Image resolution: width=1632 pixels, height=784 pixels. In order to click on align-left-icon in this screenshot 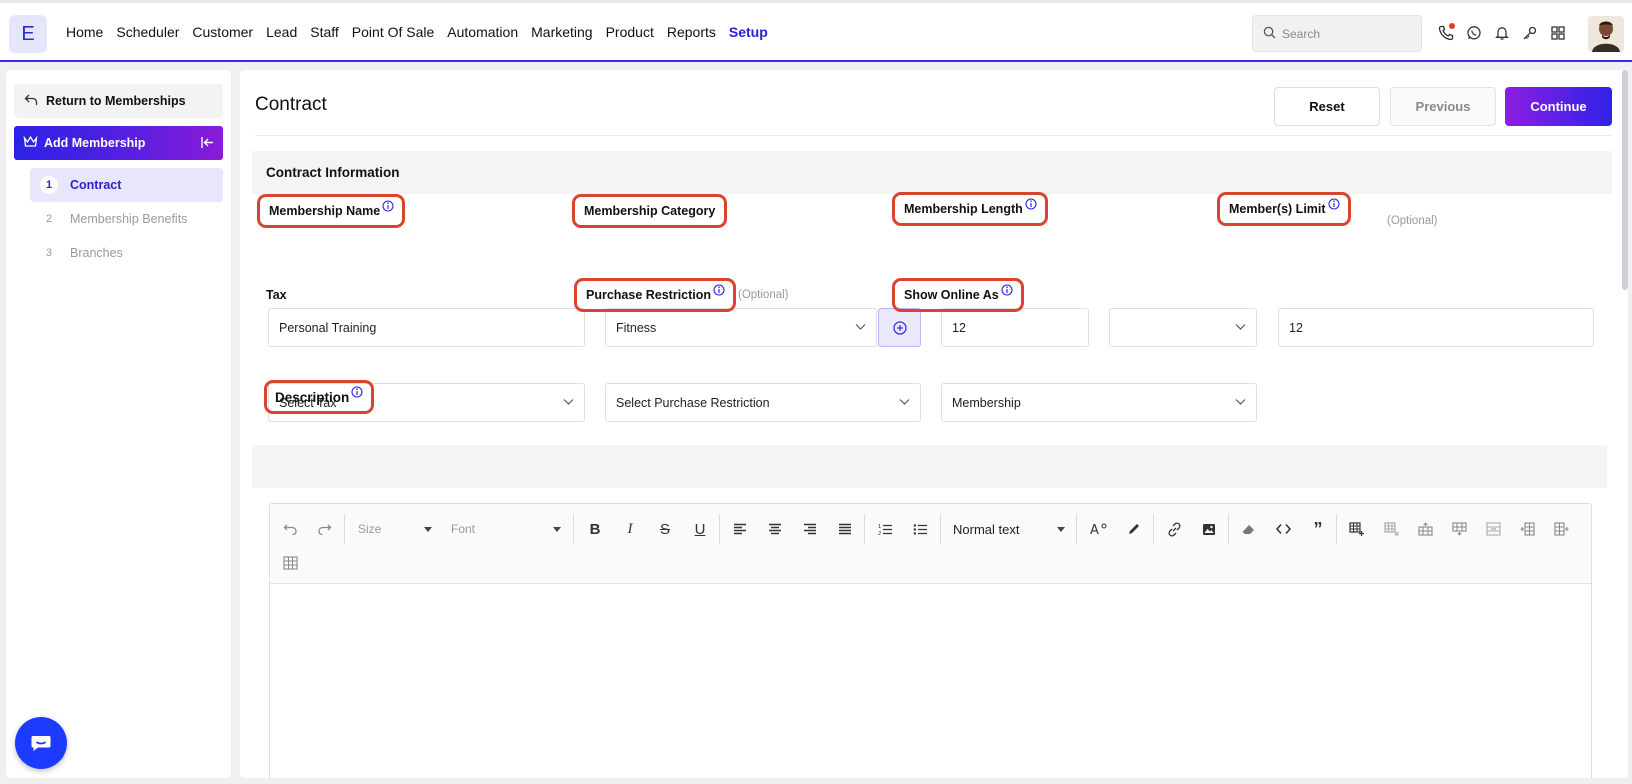, I will do `click(740, 529)`.